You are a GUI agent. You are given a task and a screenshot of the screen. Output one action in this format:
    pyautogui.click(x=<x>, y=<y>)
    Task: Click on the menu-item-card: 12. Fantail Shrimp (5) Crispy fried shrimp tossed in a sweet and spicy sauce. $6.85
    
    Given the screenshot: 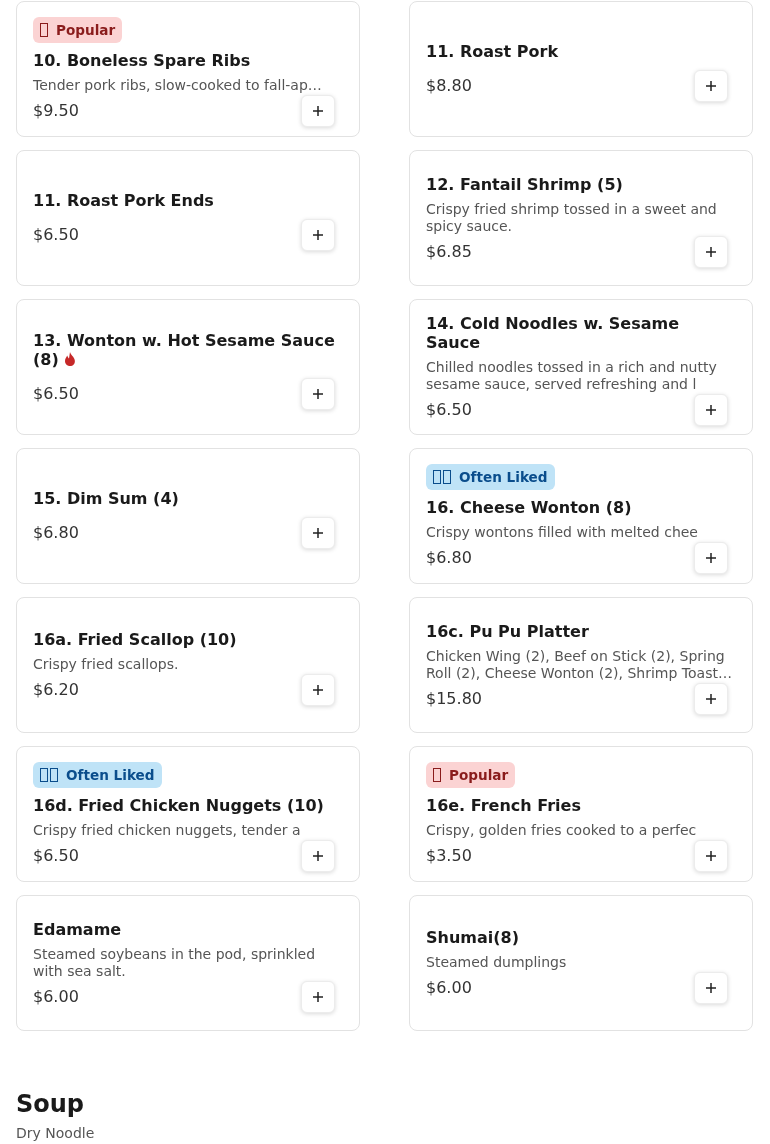 What is the action you would take?
    pyautogui.click(x=581, y=218)
    